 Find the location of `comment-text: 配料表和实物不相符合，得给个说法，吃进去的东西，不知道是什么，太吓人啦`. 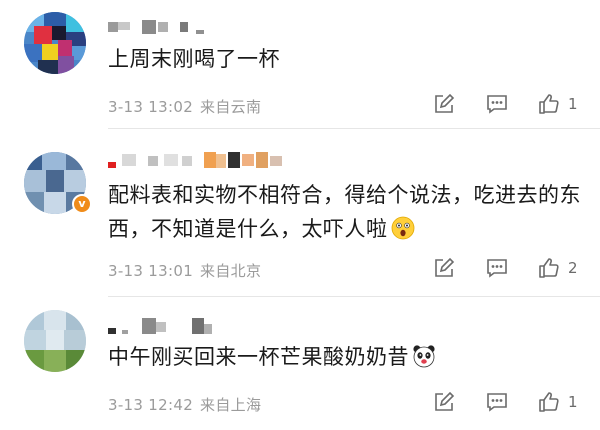

comment-text: 配料表和实物不相符合，得给个说法，吃进去的东西，不知道是什么，太吓人啦 is located at coordinates (347, 212).